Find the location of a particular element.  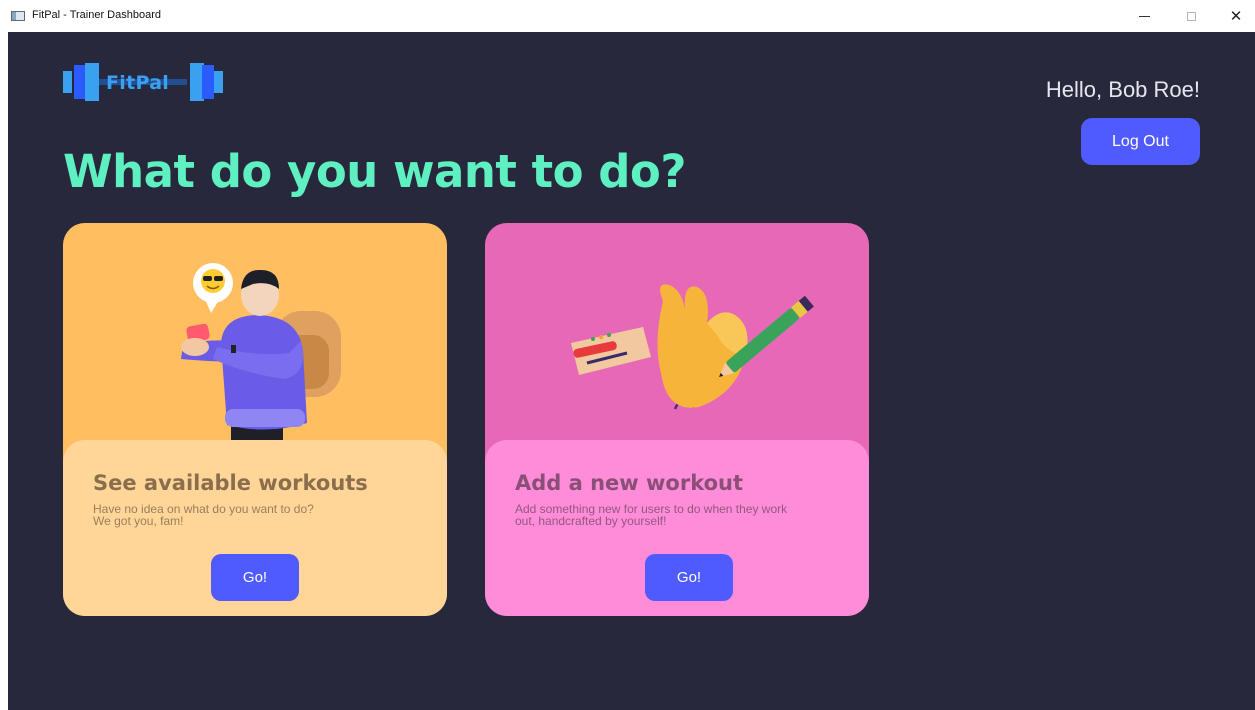

user-greeting: Hello, Bob Roe! is located at coordinates (1122, 89).